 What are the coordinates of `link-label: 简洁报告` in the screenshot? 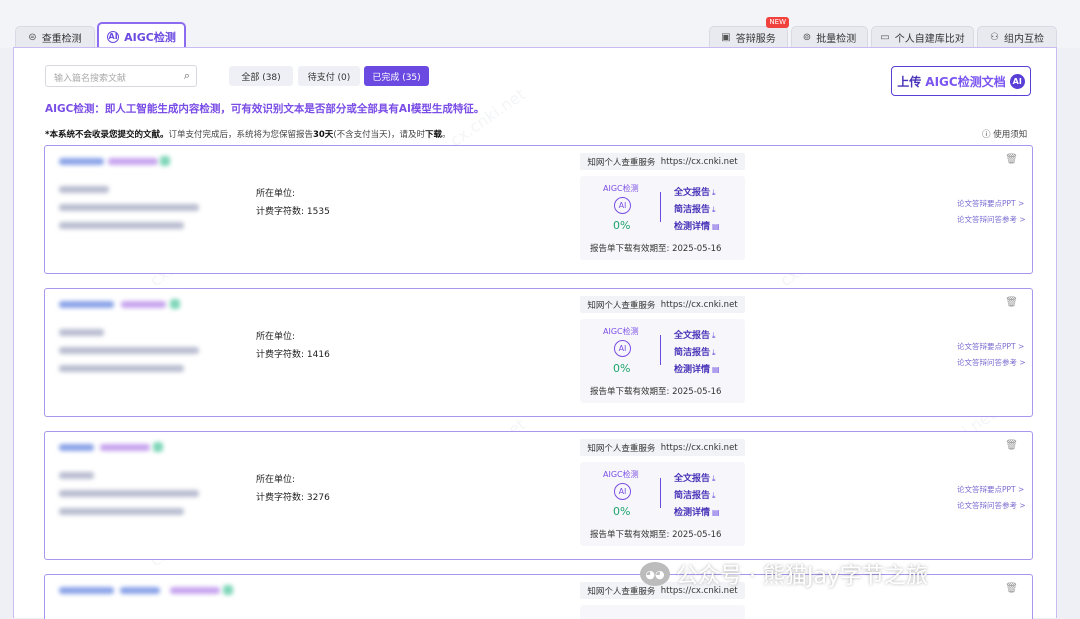 It's located at (692, 353).